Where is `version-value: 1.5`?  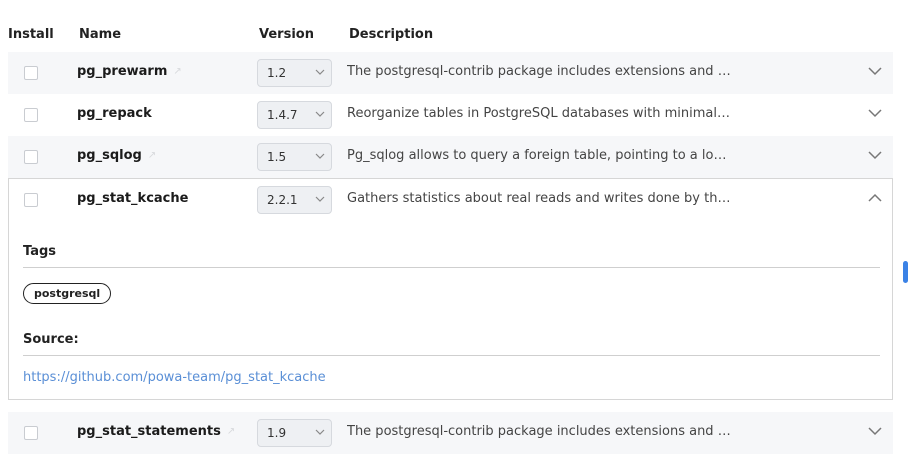
version-value: 1.5 is located at coordinates (277, 157).